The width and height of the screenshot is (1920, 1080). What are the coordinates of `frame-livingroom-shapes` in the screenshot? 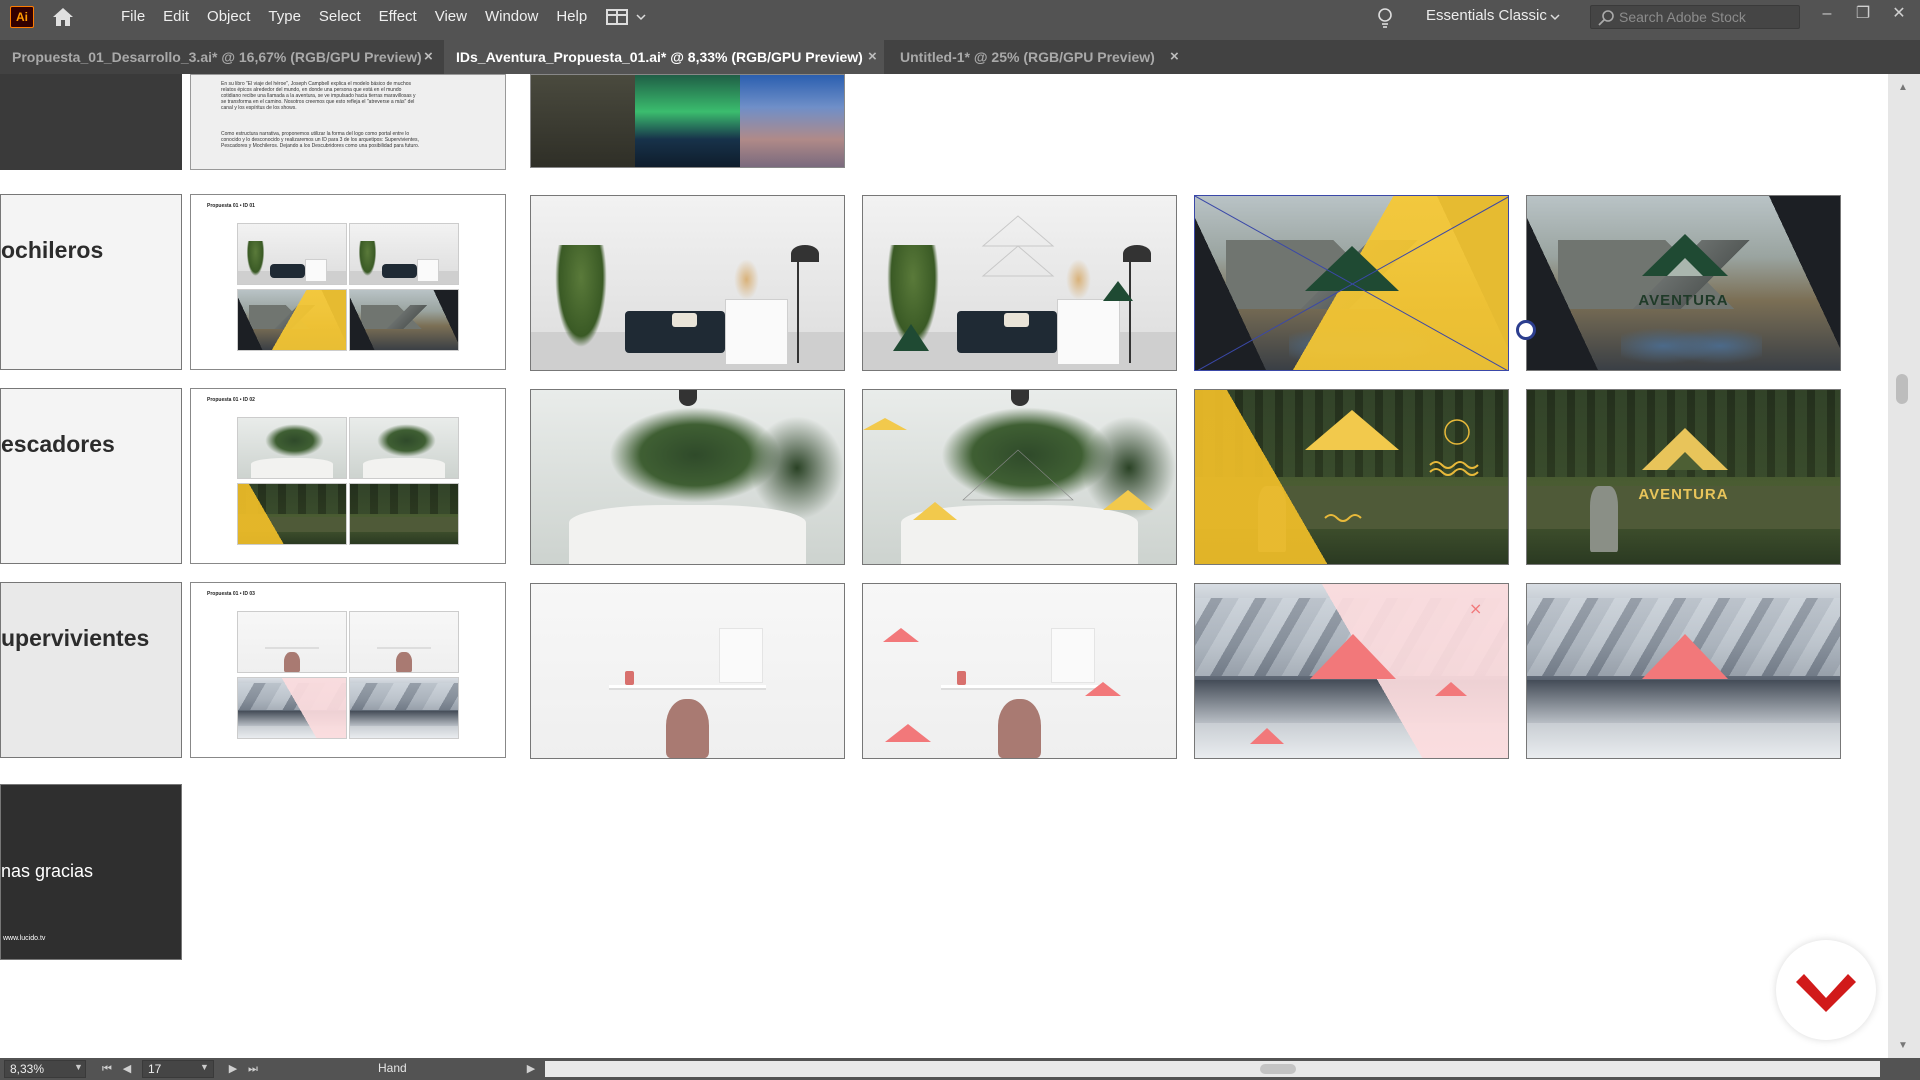 It's located at (1019, 283).